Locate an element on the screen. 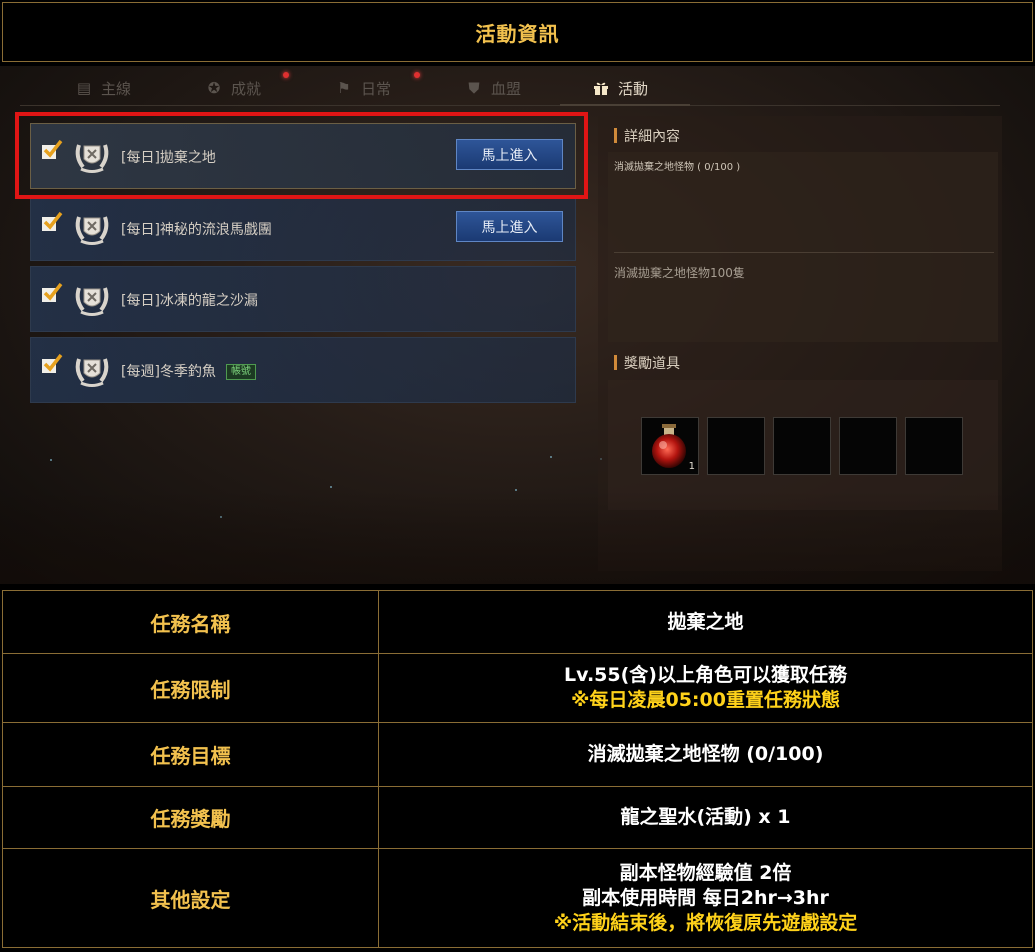 Image resolution: width=1035 pixels, height=952 pixels. tab-daily: ⚑ 日常 is located at coordinates (363, 88).